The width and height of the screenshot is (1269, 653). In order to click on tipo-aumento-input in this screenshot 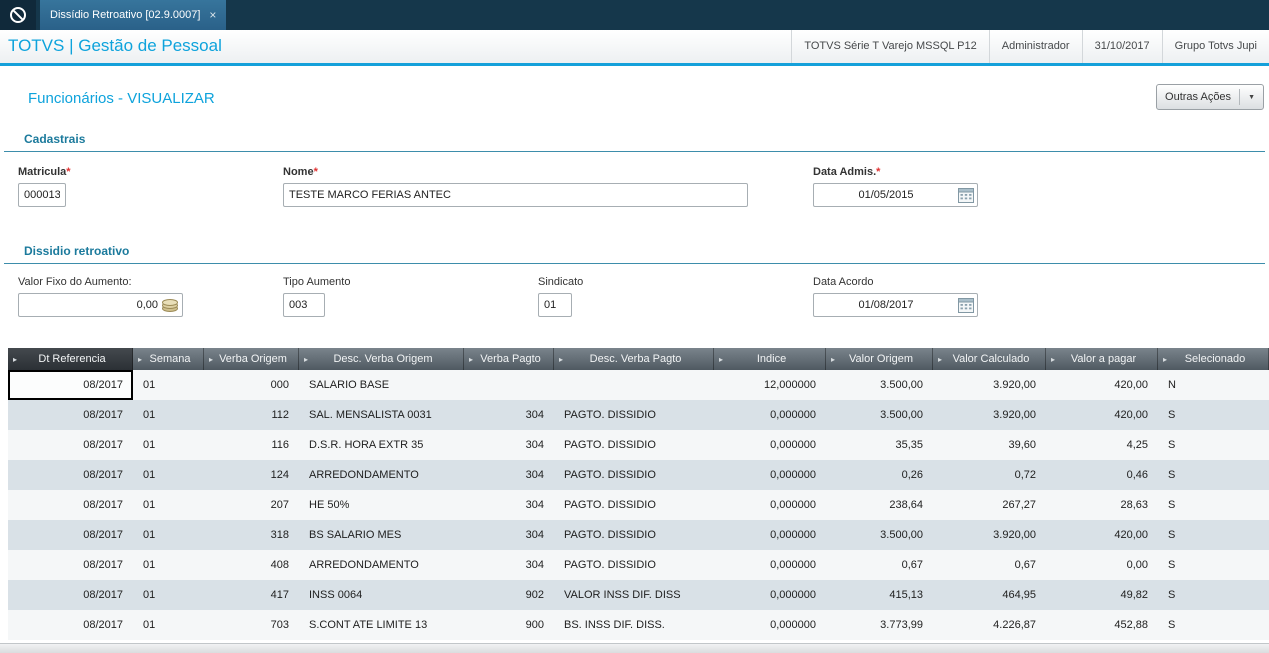, I will do `click(304, 305)`.